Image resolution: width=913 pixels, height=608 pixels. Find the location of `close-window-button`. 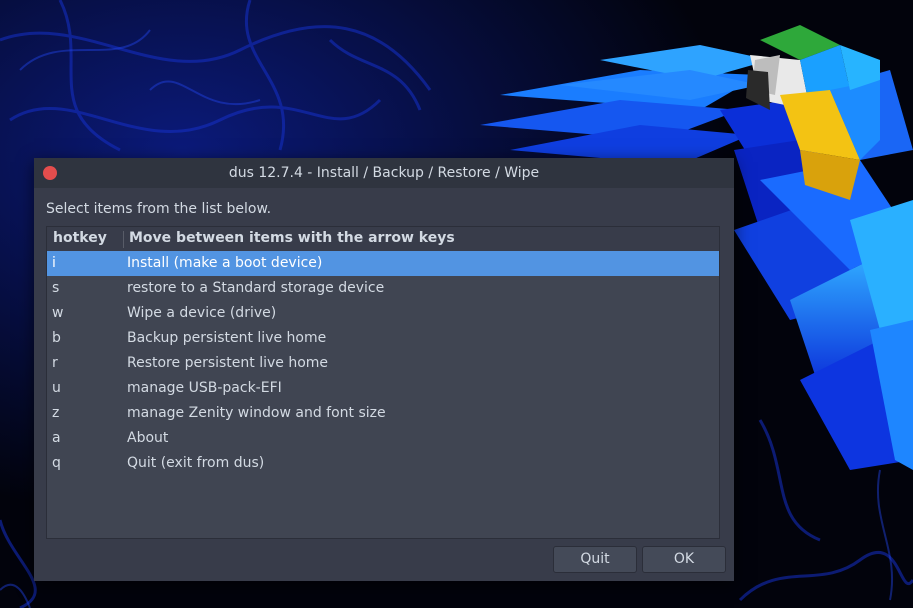

close-window-button is located at coordinates (50, 173).